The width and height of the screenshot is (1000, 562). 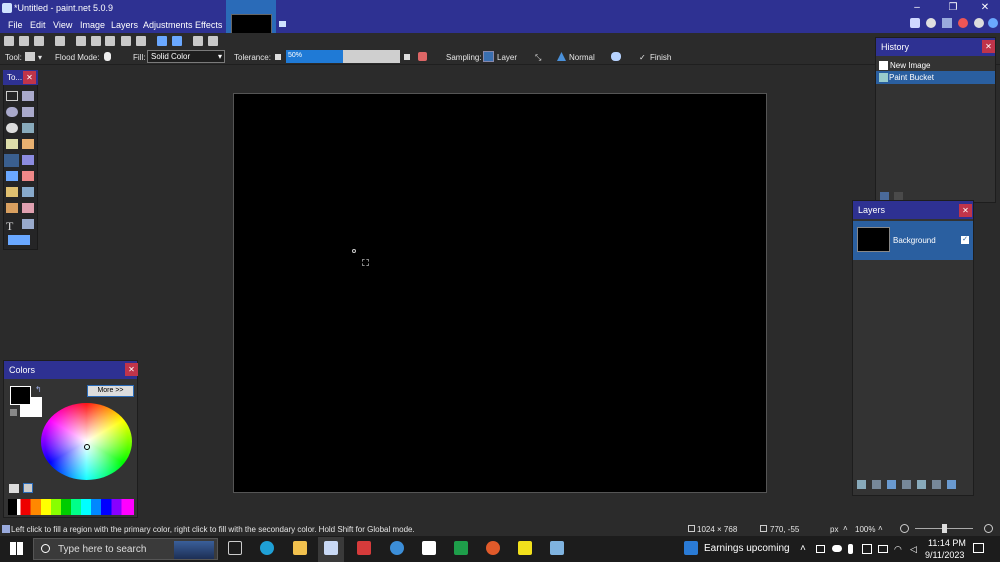 What do you see at coordinates (891, 484) in the screenshot?
I see `duplicate-layer-icon` at bounding box center [891, 484].